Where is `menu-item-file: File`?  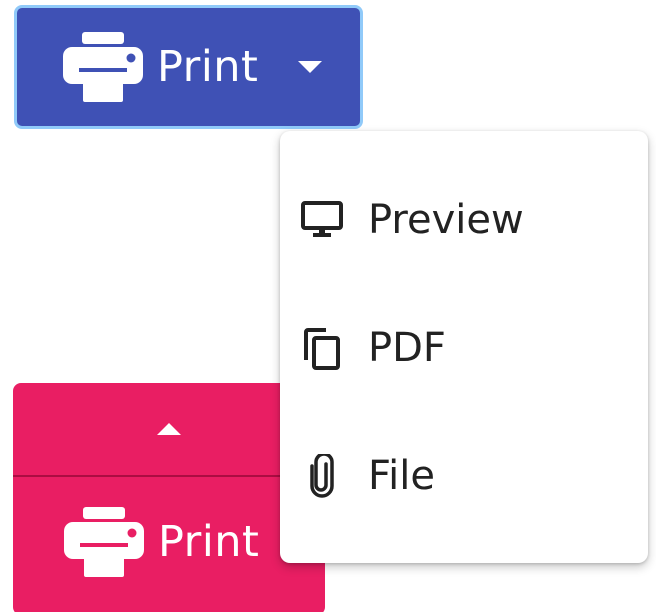 menu-item-file: File is located at coordinates (464, 476).